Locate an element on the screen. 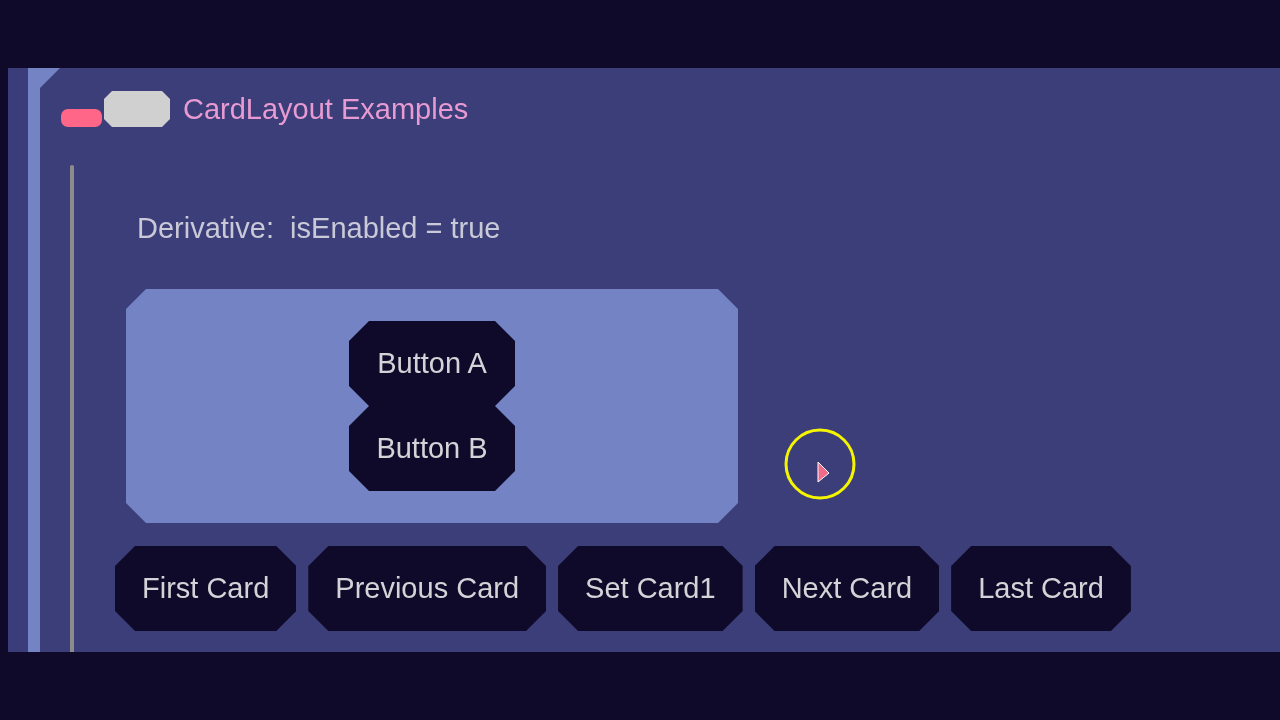 The height and width of the screenshot is (720, 1280). panel-title: CardLayout Examples is located at coordinates (326, 109).